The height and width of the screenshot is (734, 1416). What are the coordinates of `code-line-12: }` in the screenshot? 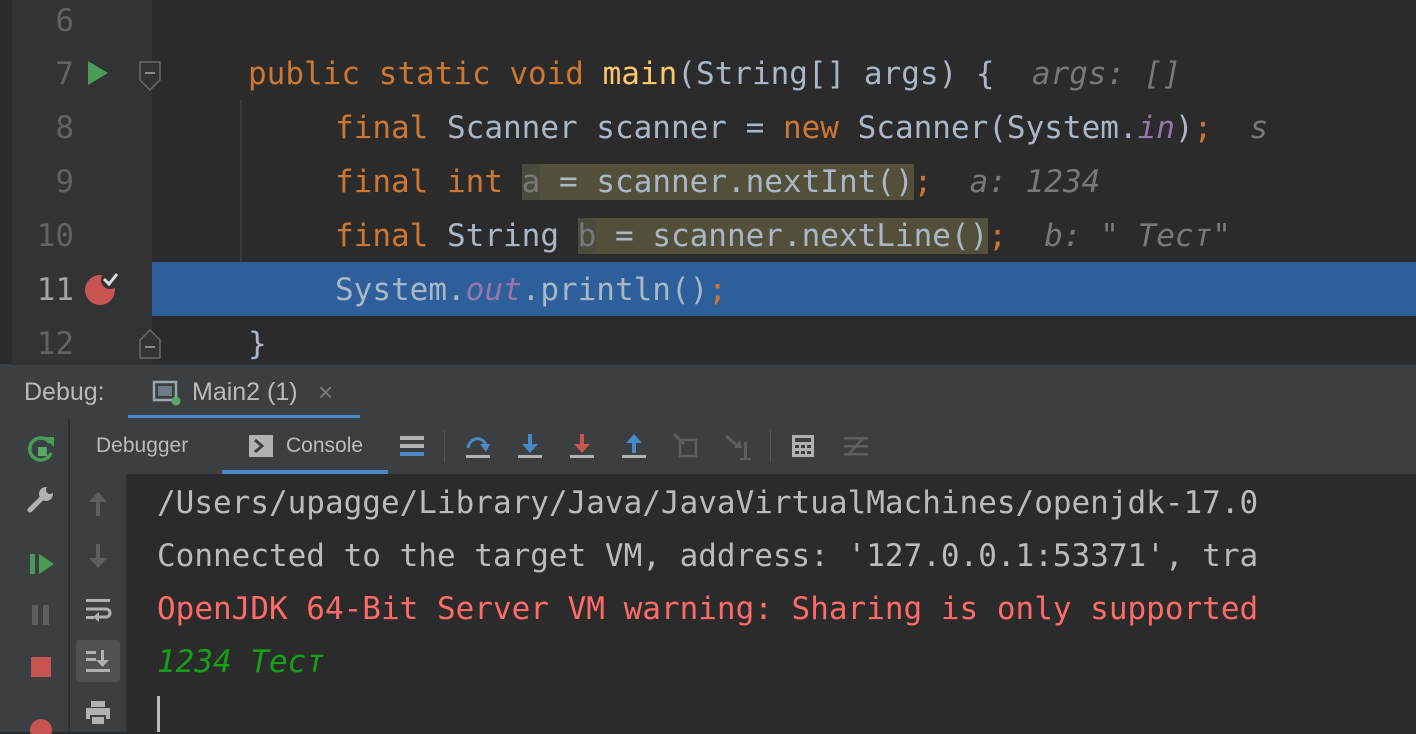 It's located at (257, 340).